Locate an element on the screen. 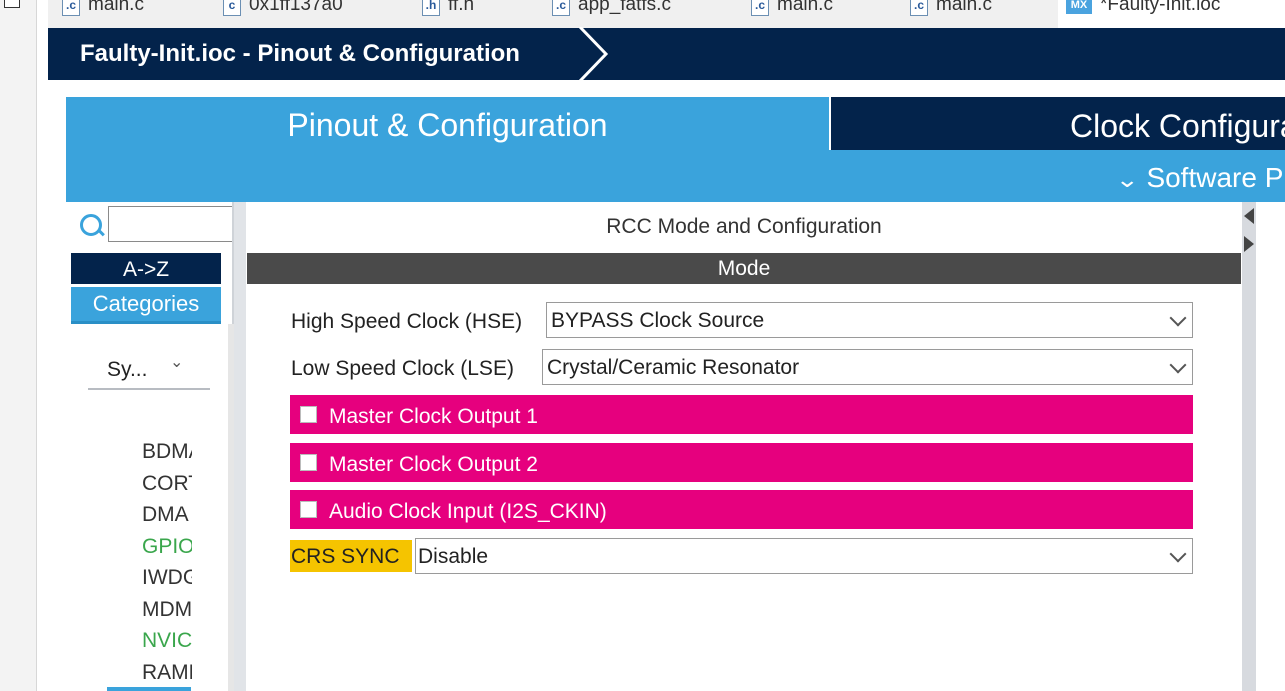  category-item-nvic: NVIC is located at coordinates (167, 641).